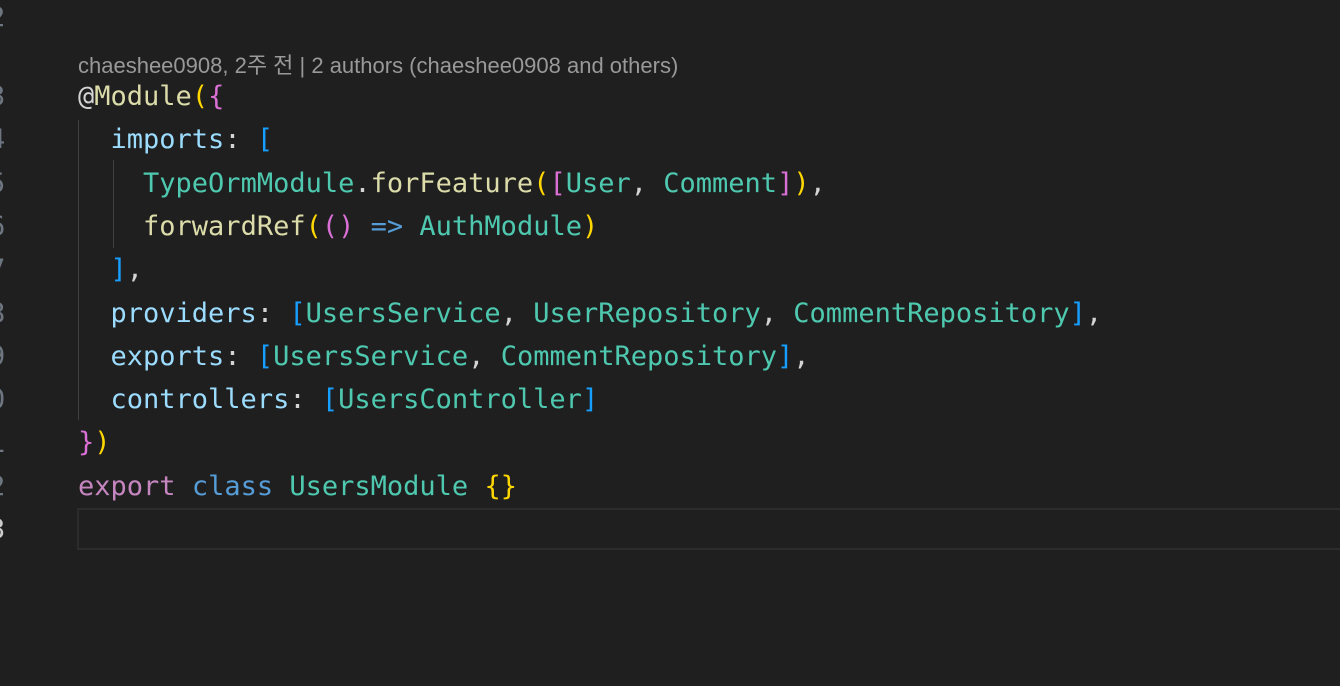 The height and width of the screenshot is (686, 1340). What do you see at coordinates (232, 486) in the screenshot?
I see `code-token: class` at bounding box center [232, 486].